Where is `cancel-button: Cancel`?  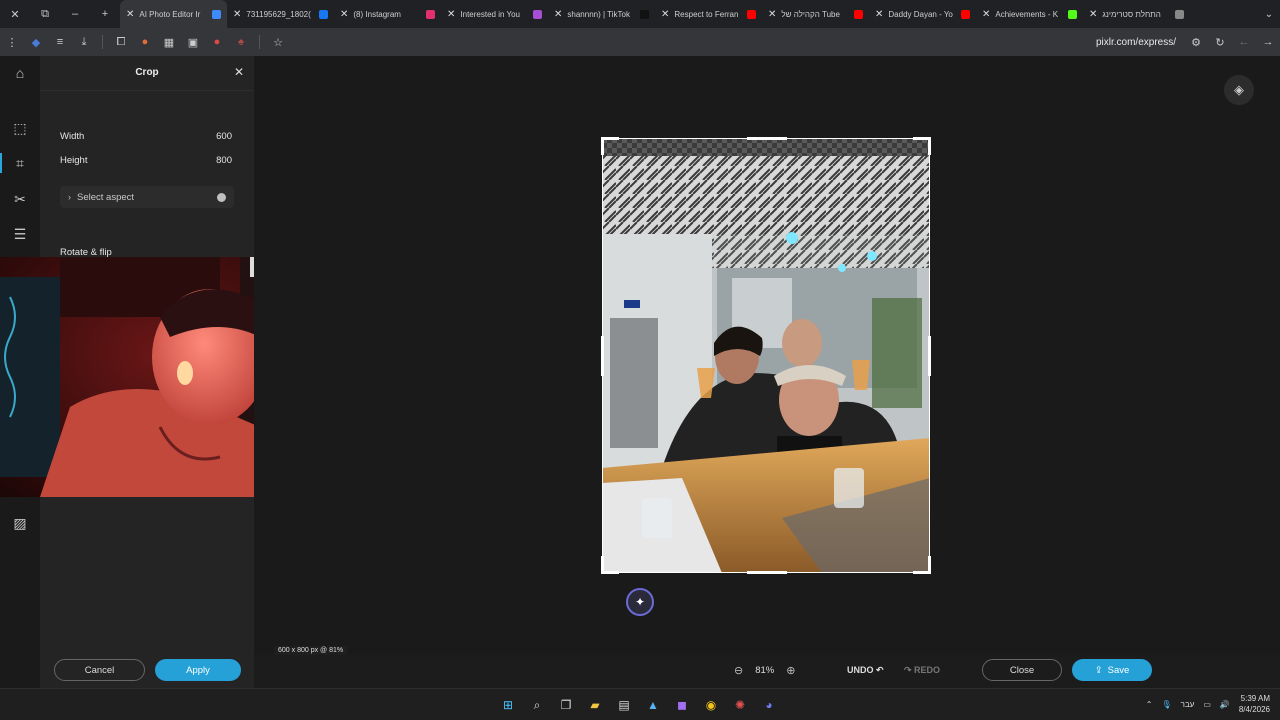 cancel-button: Cancel is located at coordinates (99, 670).